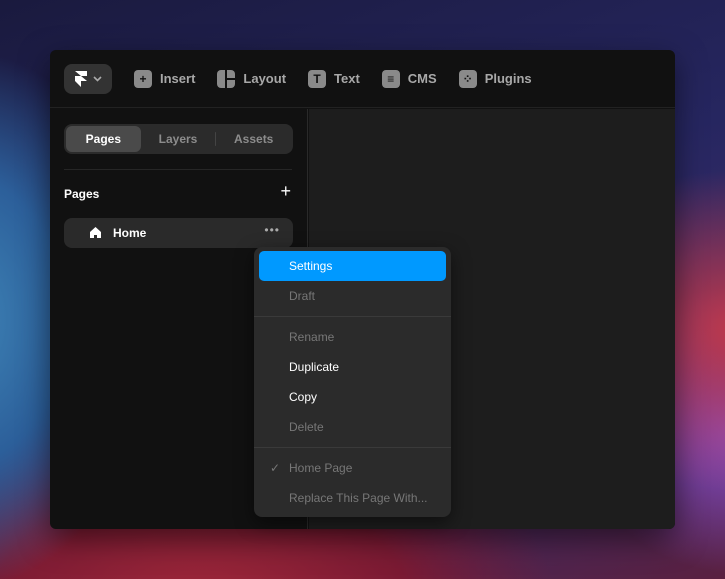 The height and width of the screenshot is (579, 725). What do you see at coordinates (88, 78) in the screenshot?
I see `framer-menu-button` at bounding box center [88, 78].